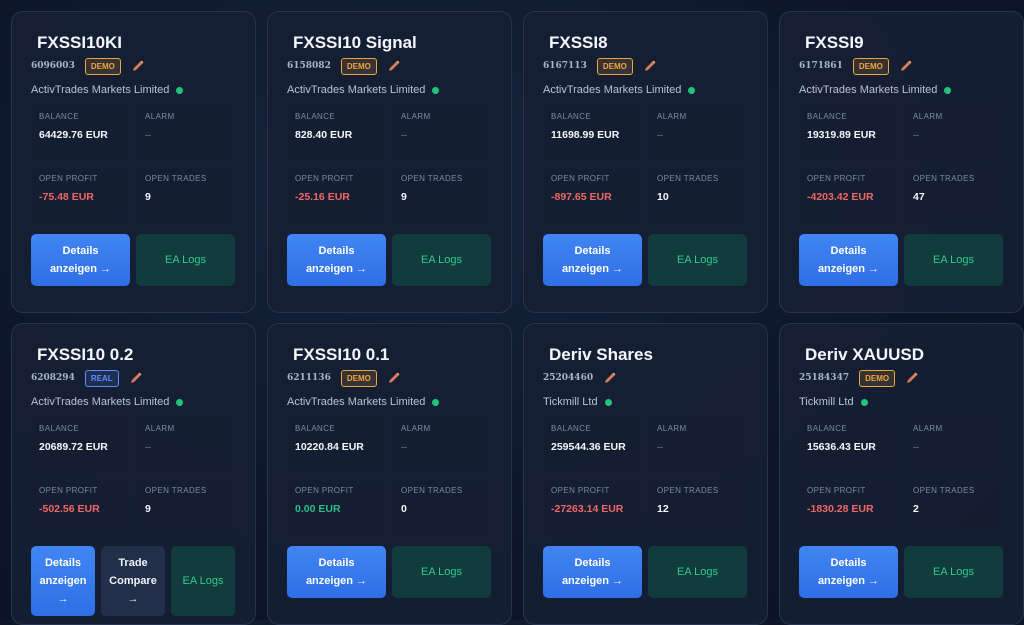 Image resolution: width=1024 pixels, height=625 pixels. I want to click on open-profit-value: -75.48 EUR, so click(66, 197).